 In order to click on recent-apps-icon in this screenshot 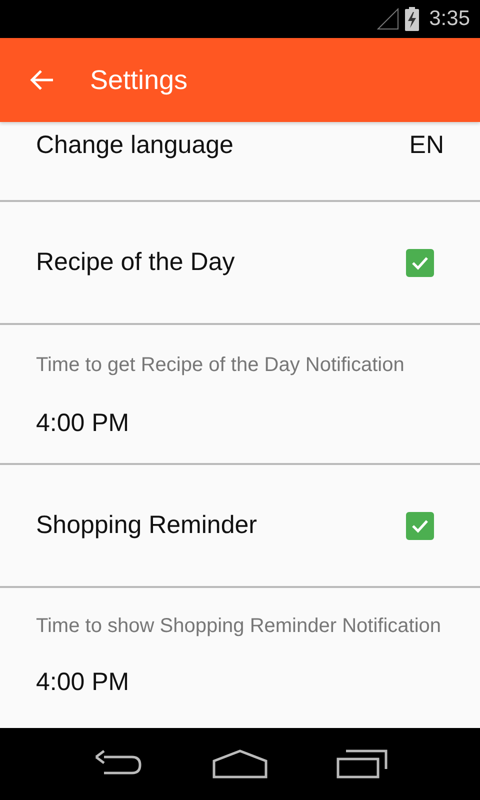, I will do `click(362, 764)`.